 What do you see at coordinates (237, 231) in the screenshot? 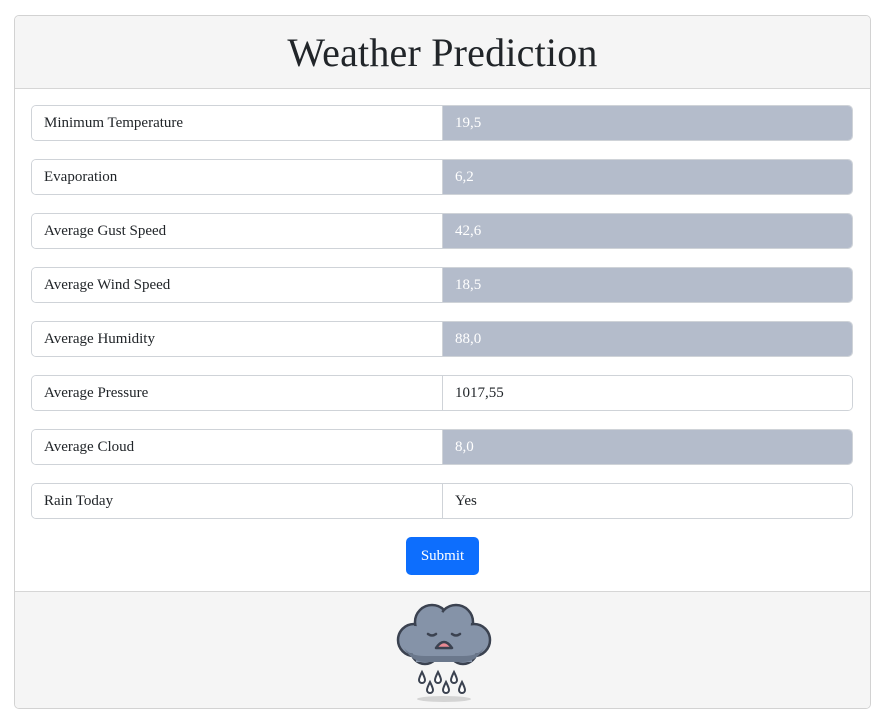
I see `field-label: Average Gust Speed` at bounding box center [237, 231].